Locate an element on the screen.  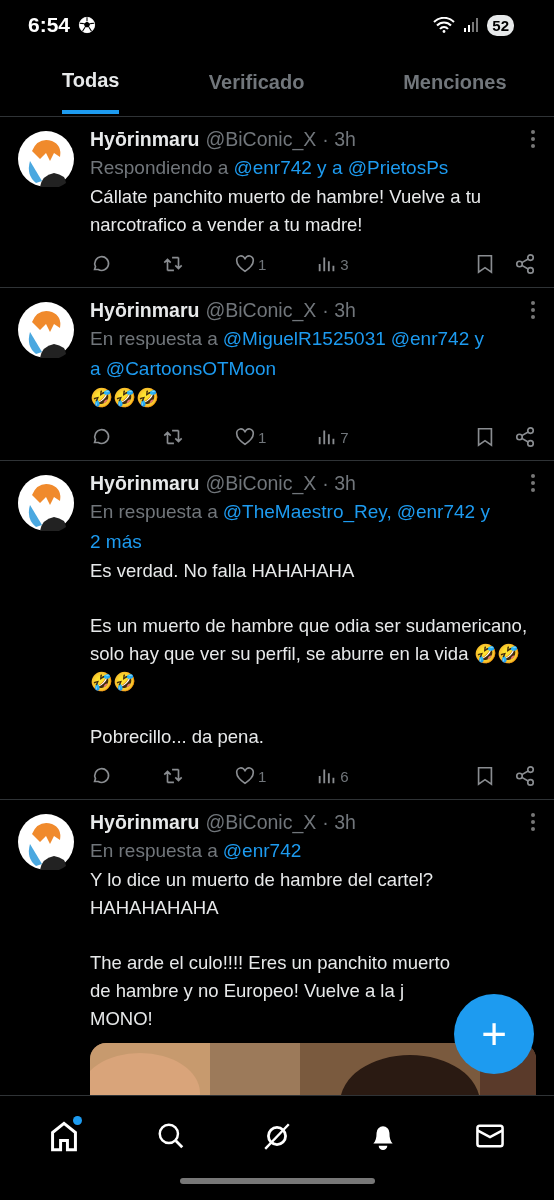
view-count: 6 is located at coordinates (344, 776).